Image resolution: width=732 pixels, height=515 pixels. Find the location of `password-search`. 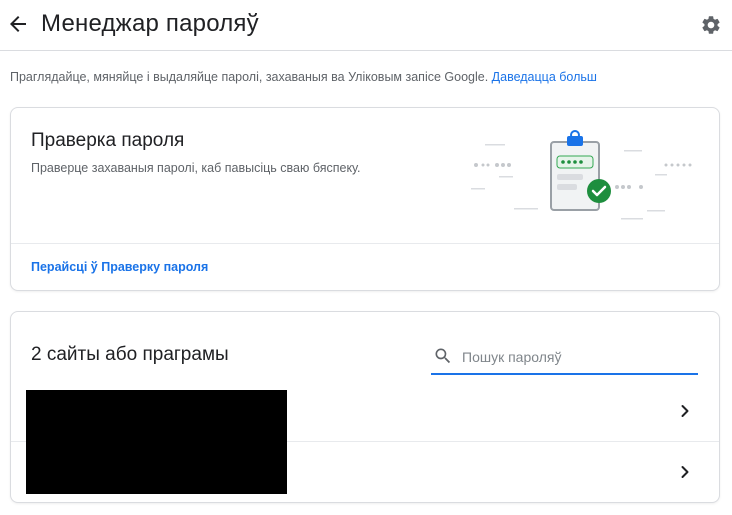

password-search is located at coordinates (564, 357).